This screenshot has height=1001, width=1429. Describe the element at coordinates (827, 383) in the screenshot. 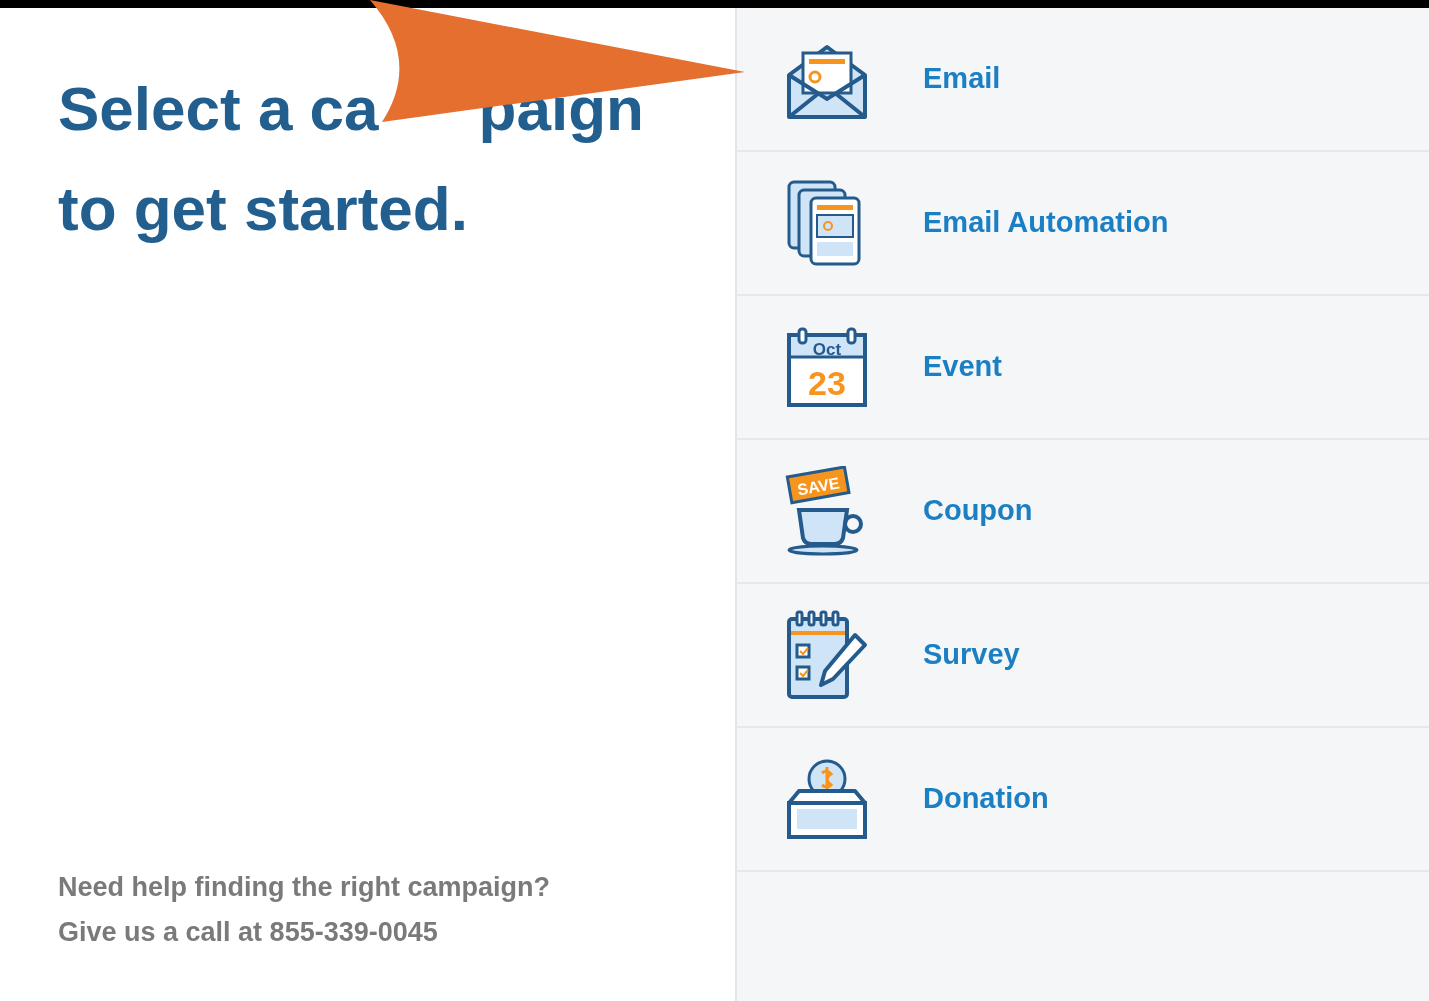

I see `day-text: 23` at that location.